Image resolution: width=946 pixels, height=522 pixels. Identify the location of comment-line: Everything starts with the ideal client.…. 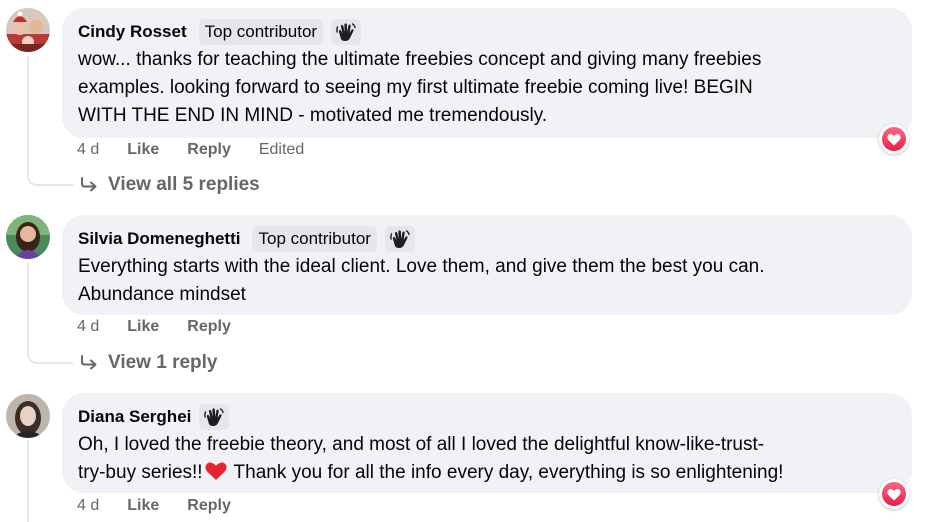
(421, 266).